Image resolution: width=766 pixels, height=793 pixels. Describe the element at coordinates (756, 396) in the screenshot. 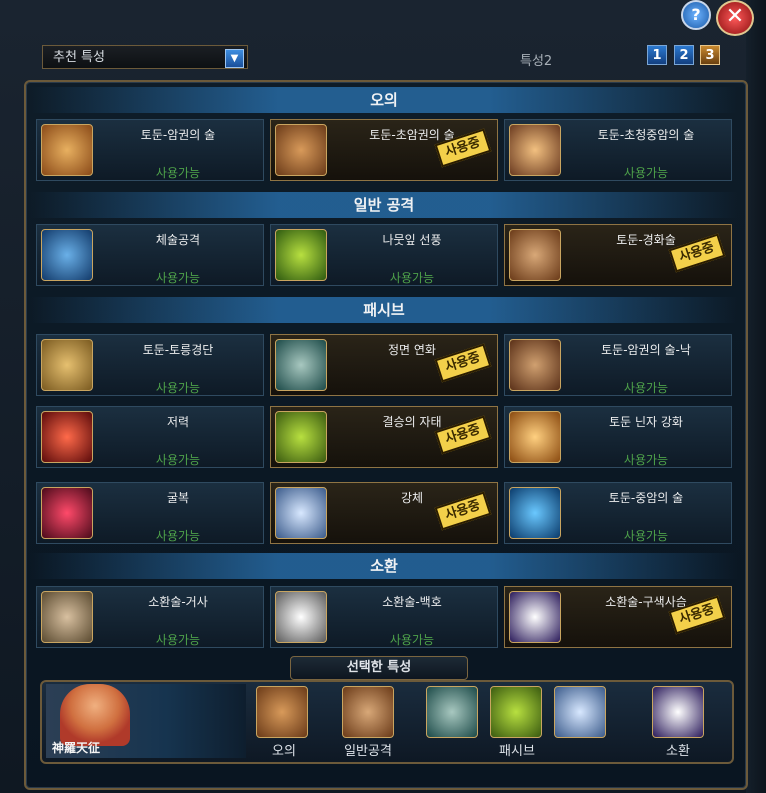

I see `side-strip` at that location.